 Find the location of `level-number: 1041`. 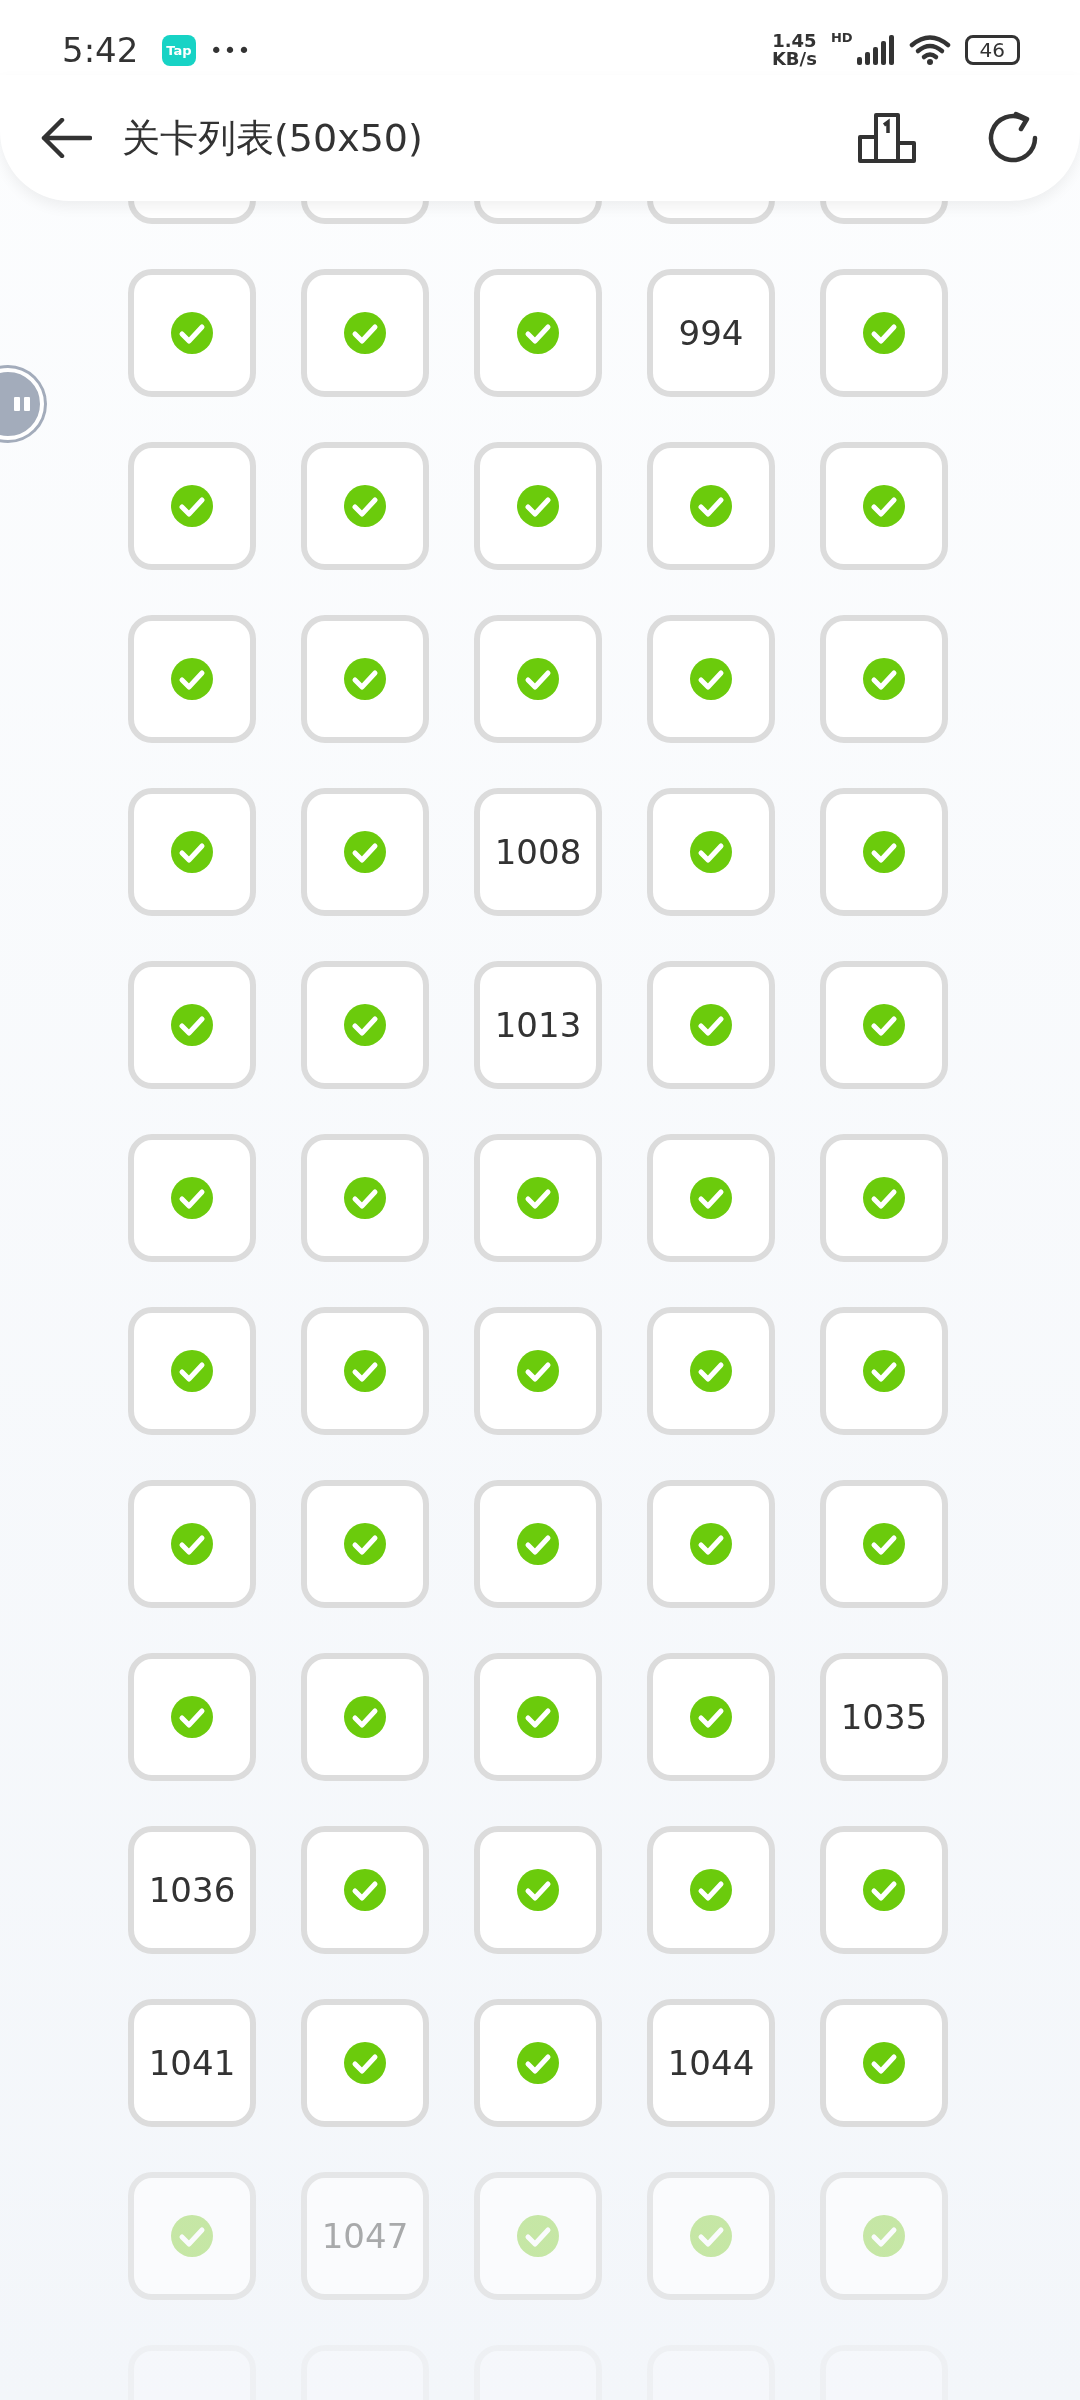

level-number: 1041 is located at coordinates (192, 2063).